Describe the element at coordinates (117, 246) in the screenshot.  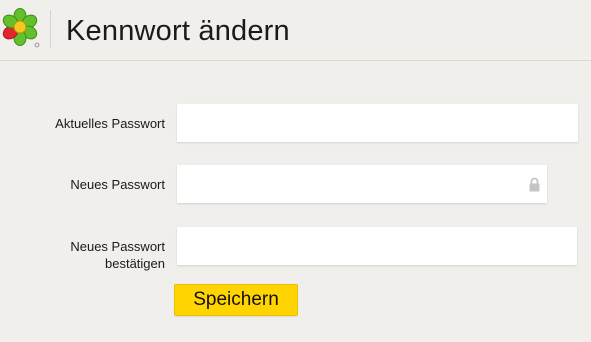
I see `confirm-password-label-line1: Neues Passwort` at that location.